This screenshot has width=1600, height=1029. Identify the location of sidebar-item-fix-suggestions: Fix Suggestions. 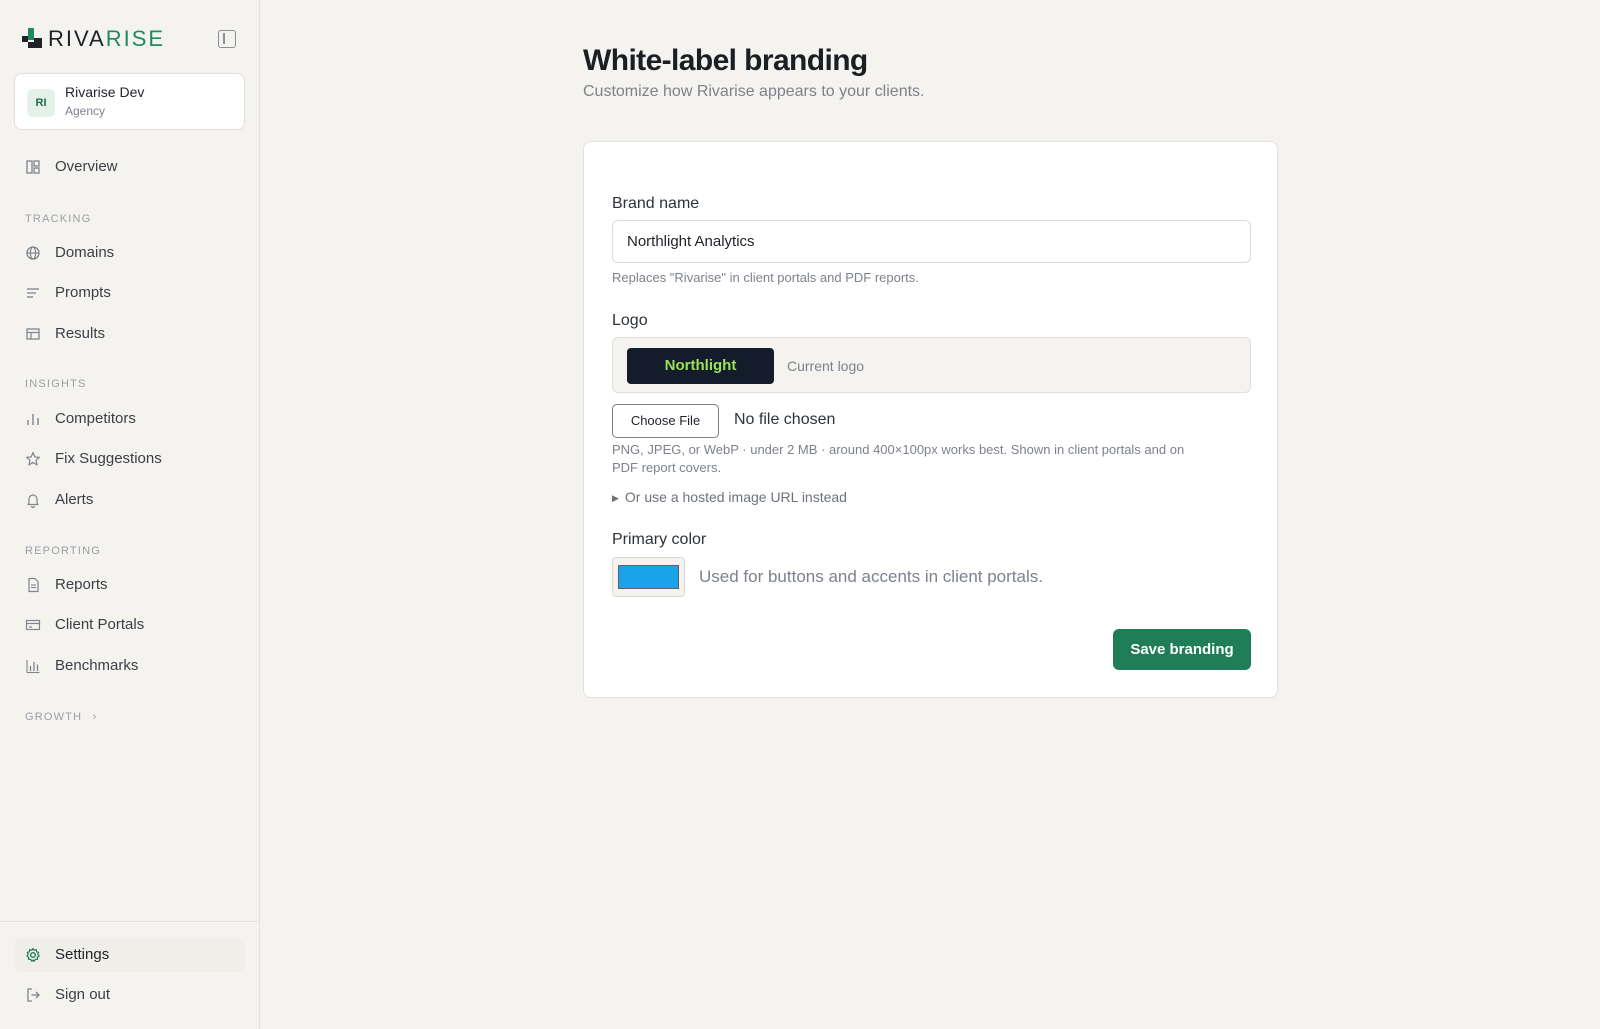
(129, 459).